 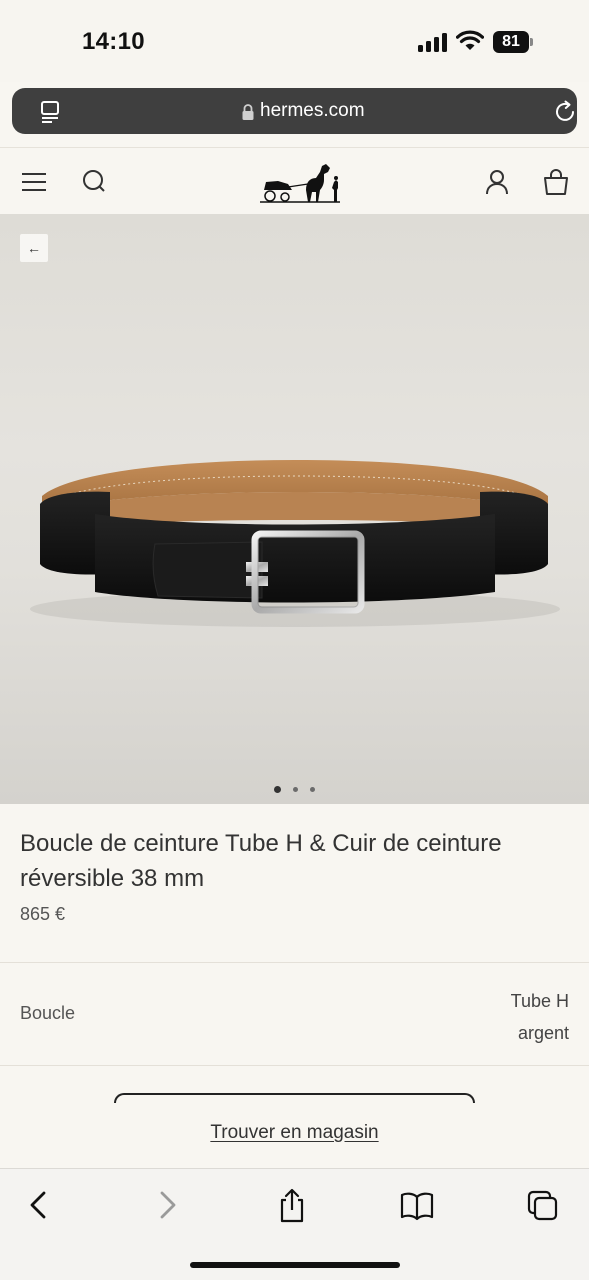 I want to click on forward-icon, so click(x=167, y=1205).